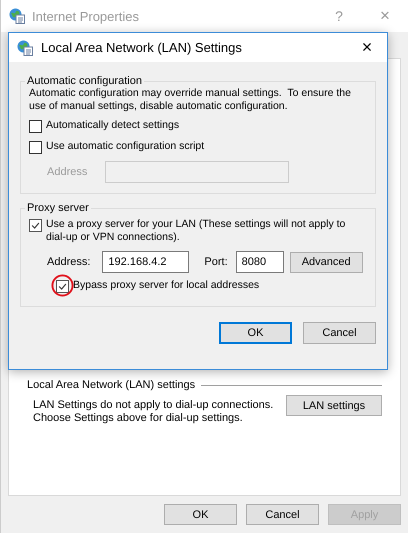 This screenshot has width=408, height=533. What do you see at coordinates (260, 262) in the screenshot?
I see `port-field: 8080` at bounding box center [260, 262].